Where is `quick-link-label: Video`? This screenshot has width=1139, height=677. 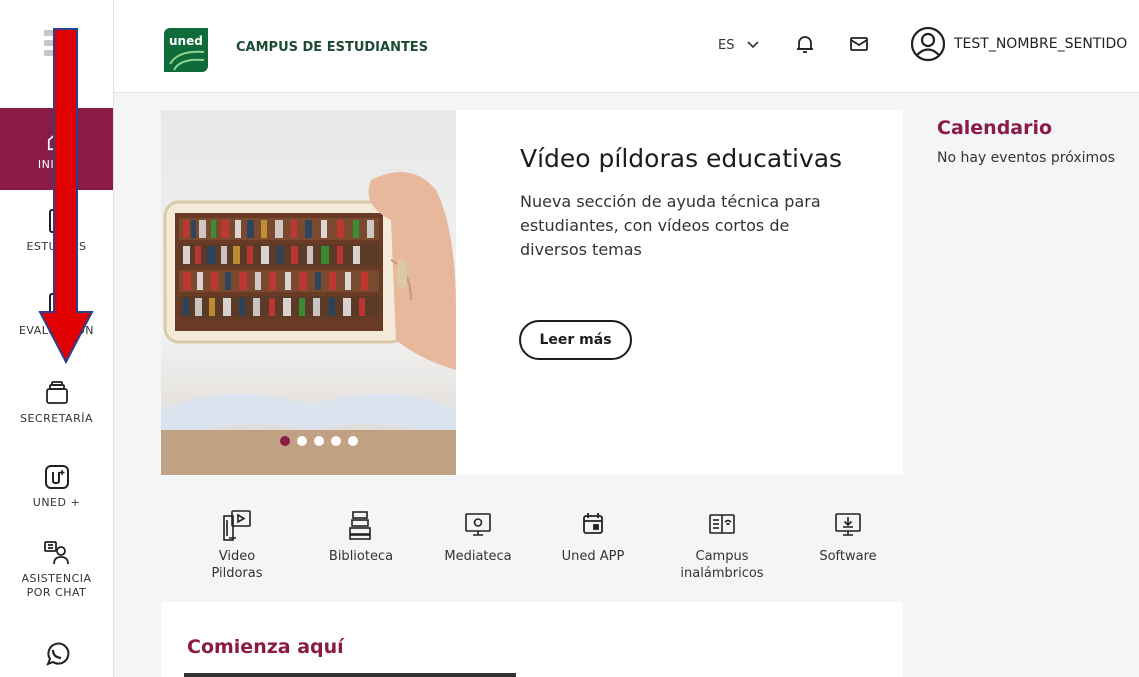
quick-link-label: Video is located at coordinates (237, 556).